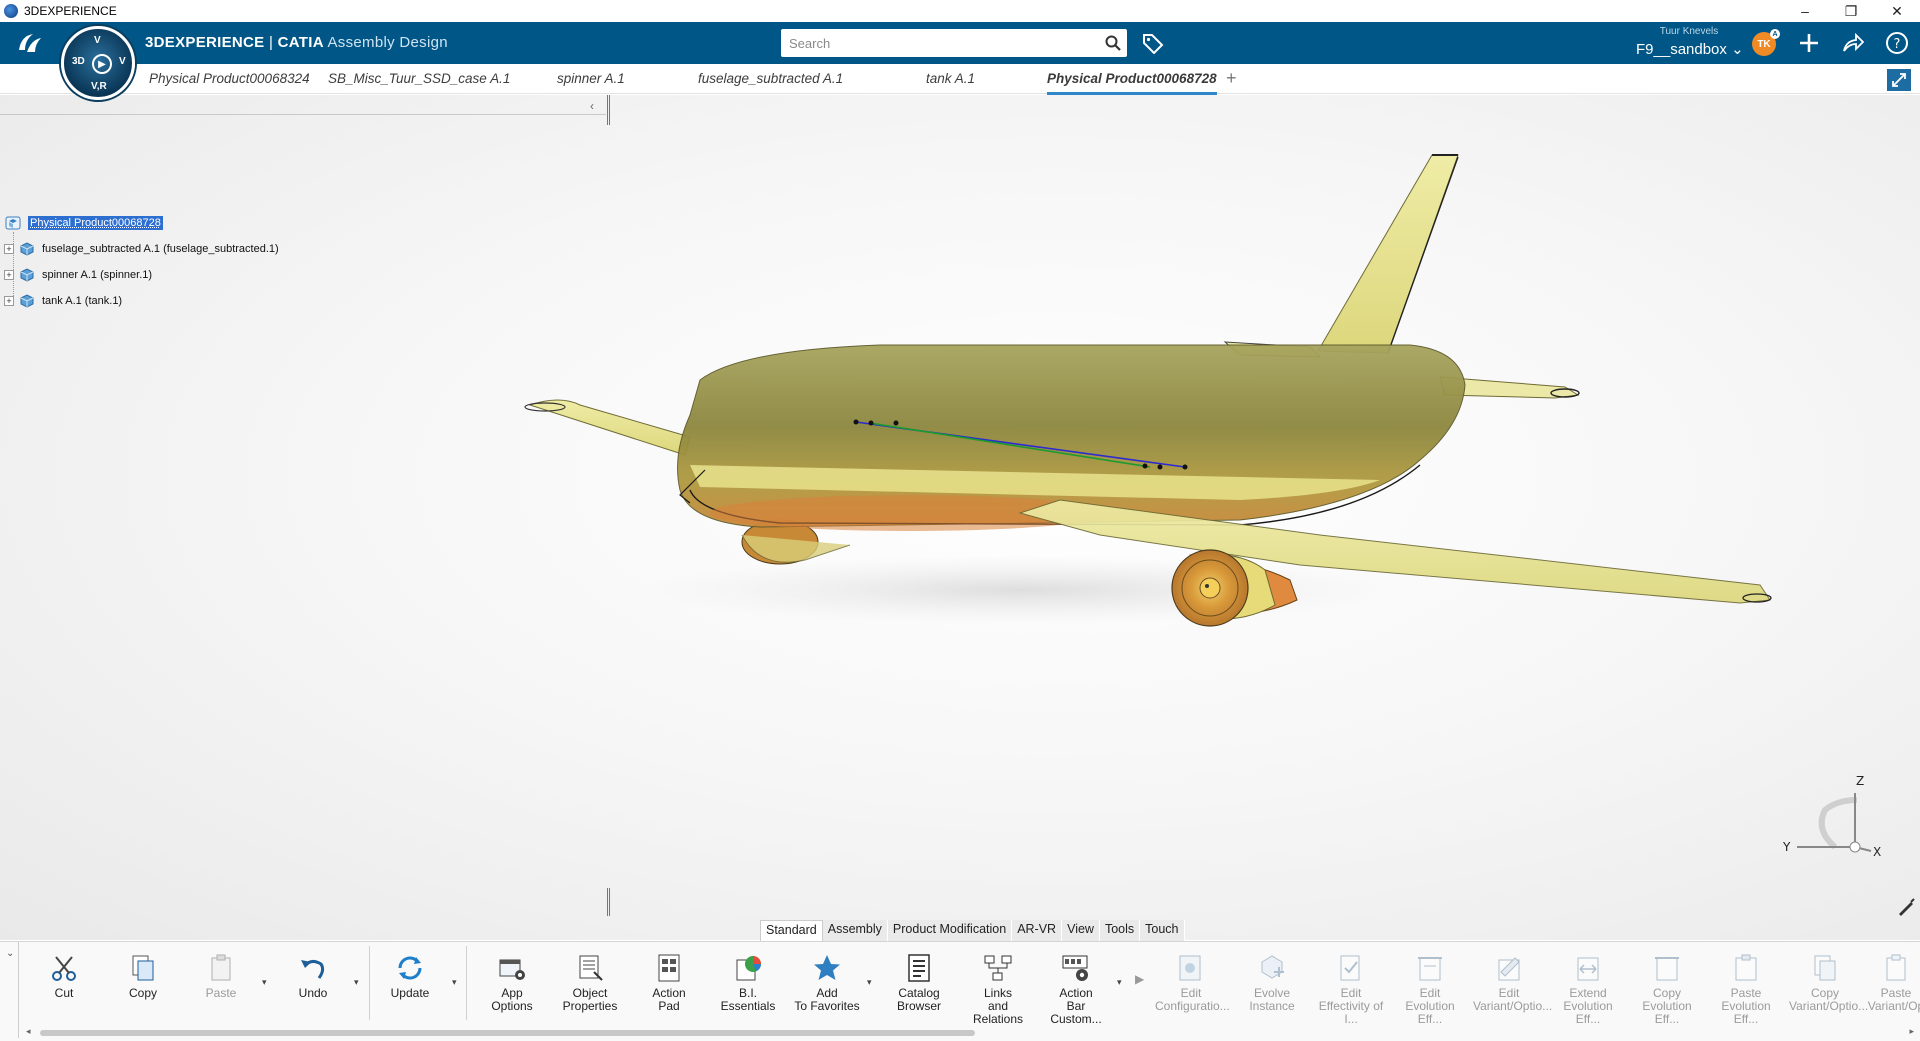  What do you see at coordinates (229, 78) in the screenshot?
I see `tab-physical-product-00068324: Physical Product00068324` at bounding box center [229, 78].